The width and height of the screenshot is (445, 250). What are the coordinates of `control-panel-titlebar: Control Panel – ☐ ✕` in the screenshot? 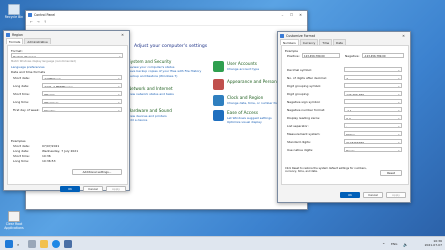 It's located at (166, 15).